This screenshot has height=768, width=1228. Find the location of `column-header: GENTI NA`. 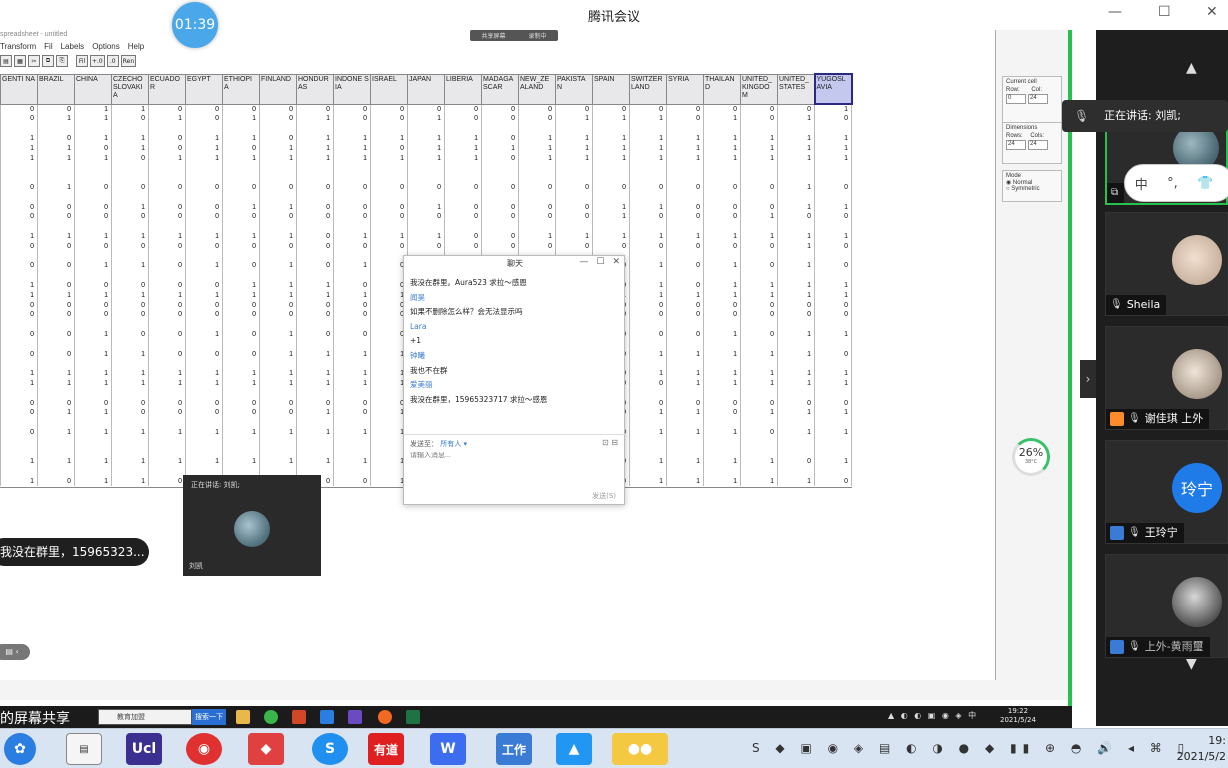

column-header: GENTI NA is located at coordinates (19, 89).